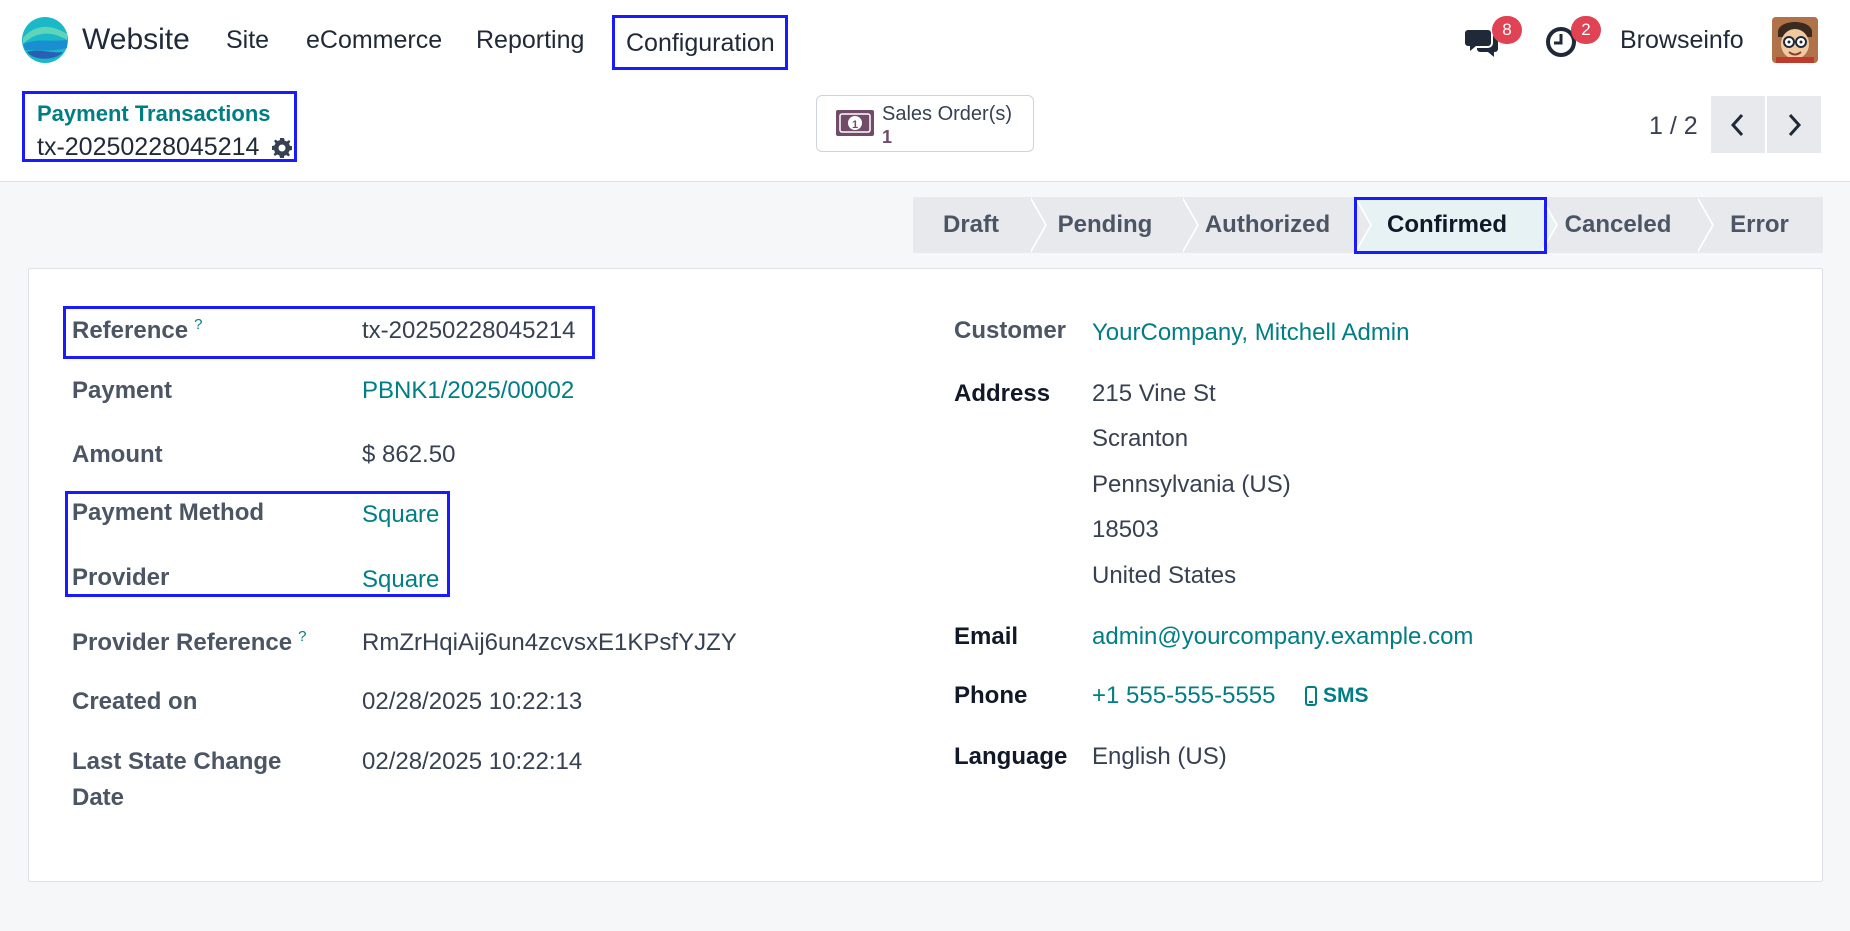 The width and height of the screenshot is (1850, 931). What do you see at coordinates (400, 515) in the screenshot?
I see `payment-method-link: Square` at bounding box center [400, 515].